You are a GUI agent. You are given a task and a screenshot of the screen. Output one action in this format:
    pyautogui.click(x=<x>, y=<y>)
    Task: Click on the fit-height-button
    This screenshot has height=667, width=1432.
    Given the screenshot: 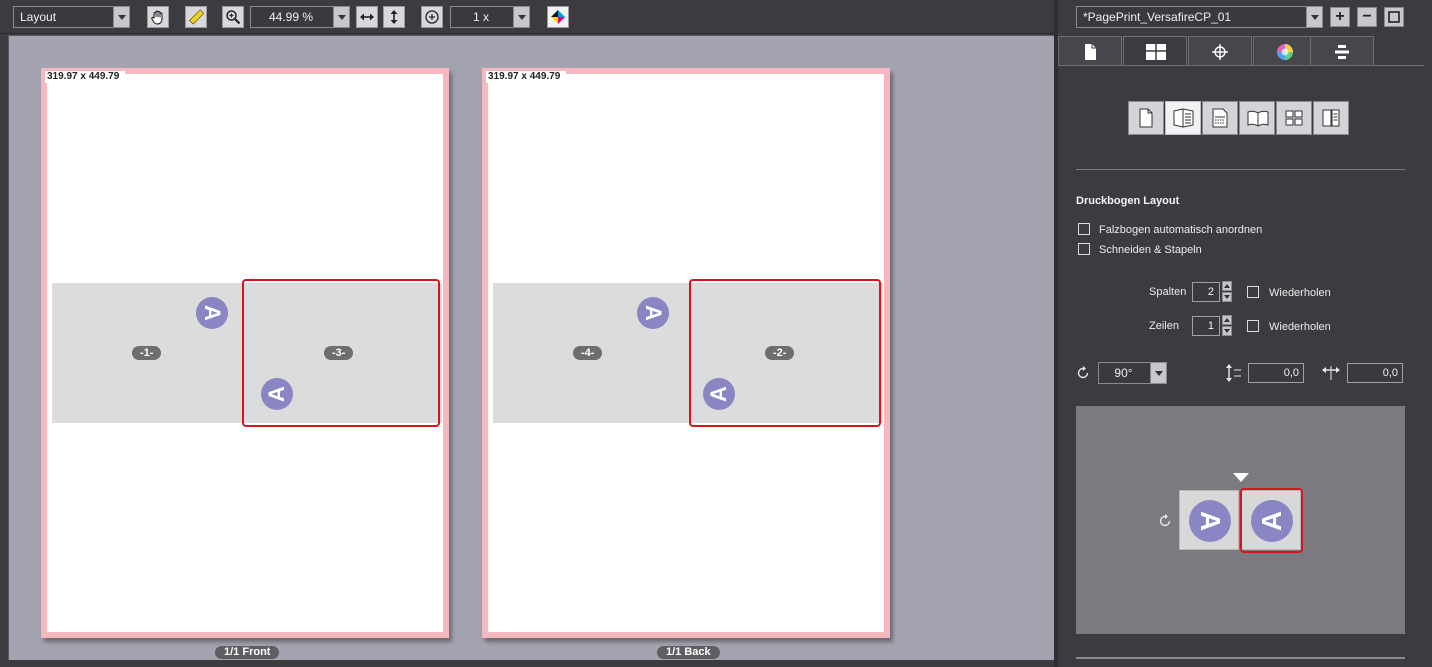 What is the action you would take?
    pyautogui.click(x=394, y=17)
    